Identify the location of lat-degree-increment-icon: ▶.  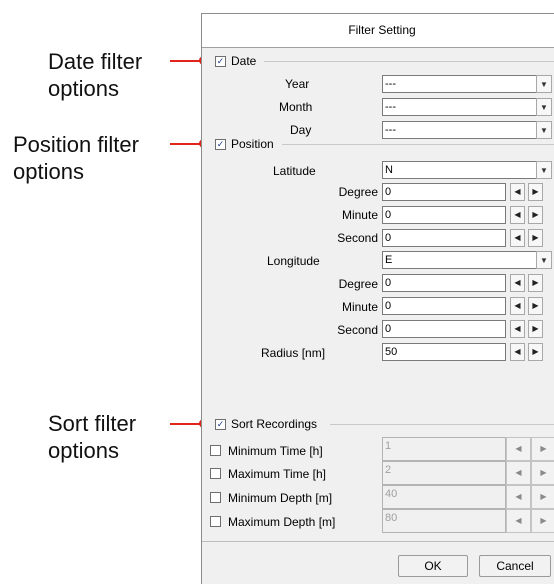
(535, 192).